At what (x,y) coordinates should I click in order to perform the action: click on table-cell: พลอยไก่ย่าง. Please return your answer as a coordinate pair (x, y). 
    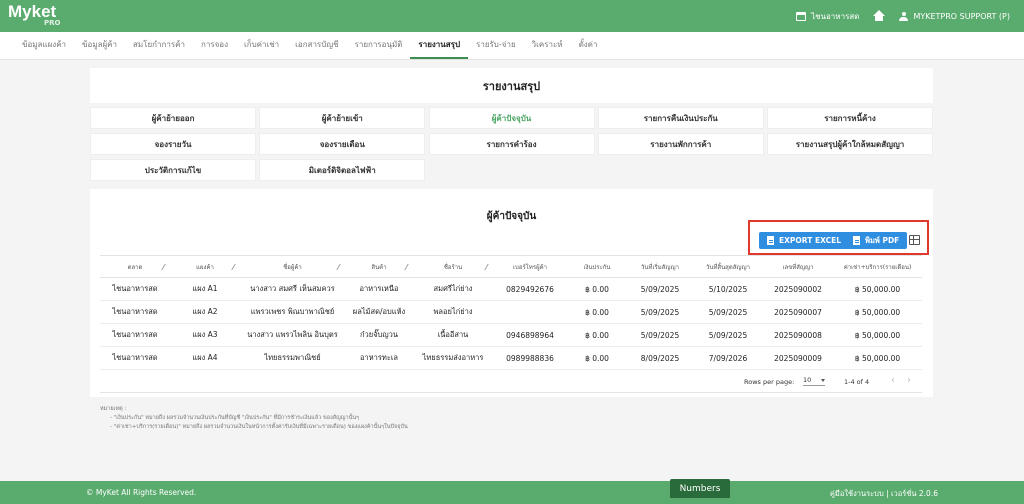
    Looking at the image, I should click on (453, 312).